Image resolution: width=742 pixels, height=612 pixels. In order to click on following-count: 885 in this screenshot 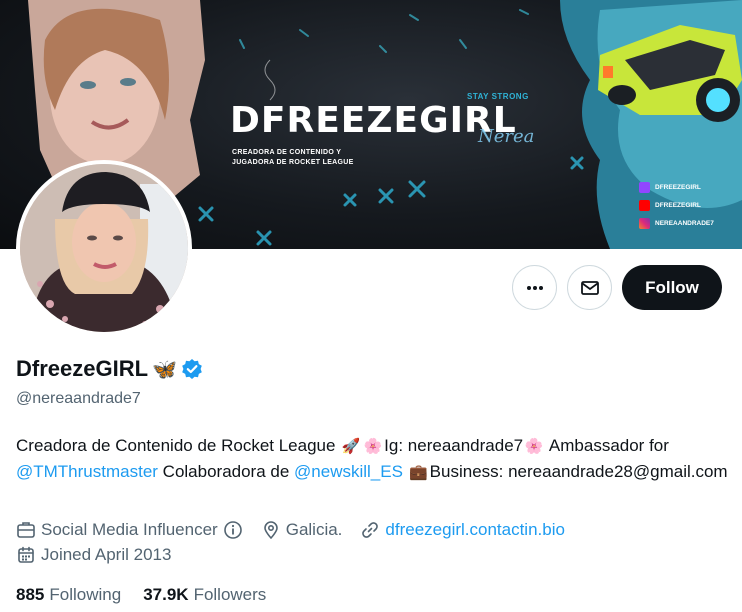, I will do `click(30, 594)`.